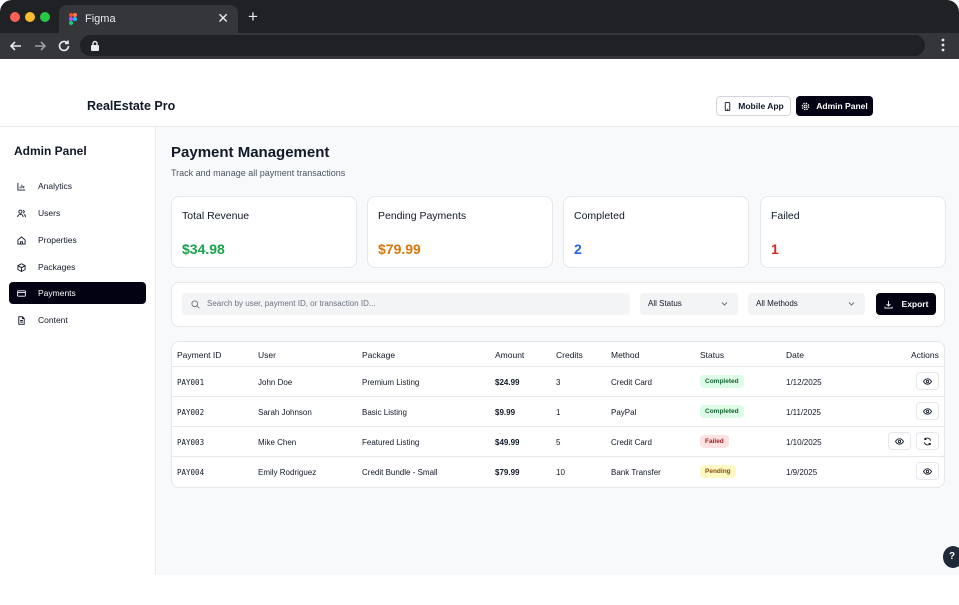 The height and width of the screenshot is (605, 959). What do you see at coordinates (191, 412) in the screenshot?
I see `cell-payment-id: PAY002` at bounding box center [191, 412].